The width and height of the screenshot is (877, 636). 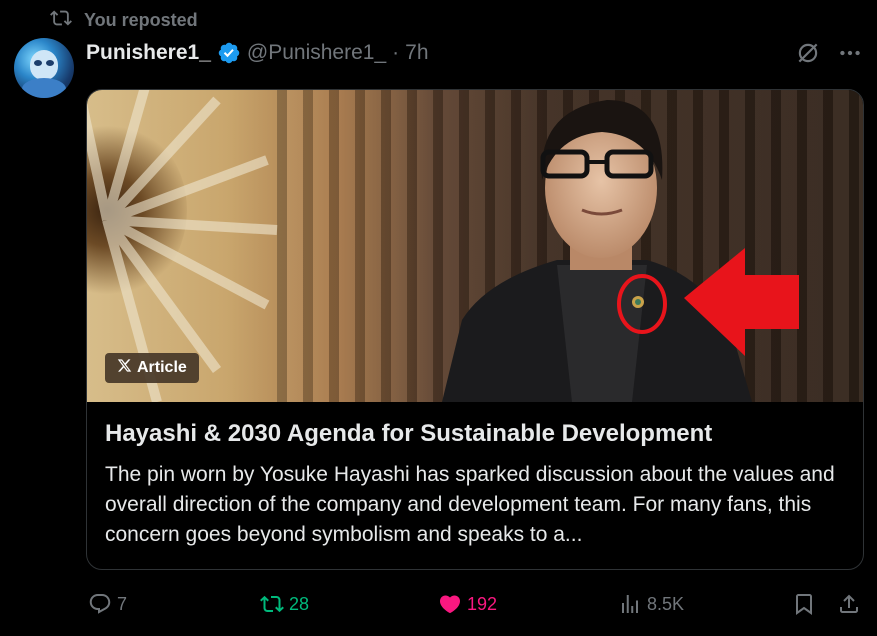 What do you see at coordinates (829, 53) in the screenshot?
I see `header-icons` at bounding box center [829, 53].